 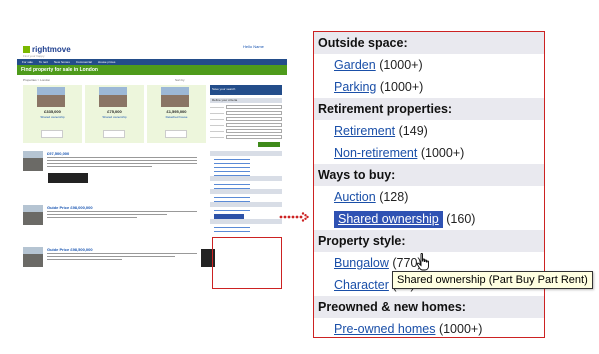 I want to click on filter-link-auction: Auction, so click(x=355, y=197).